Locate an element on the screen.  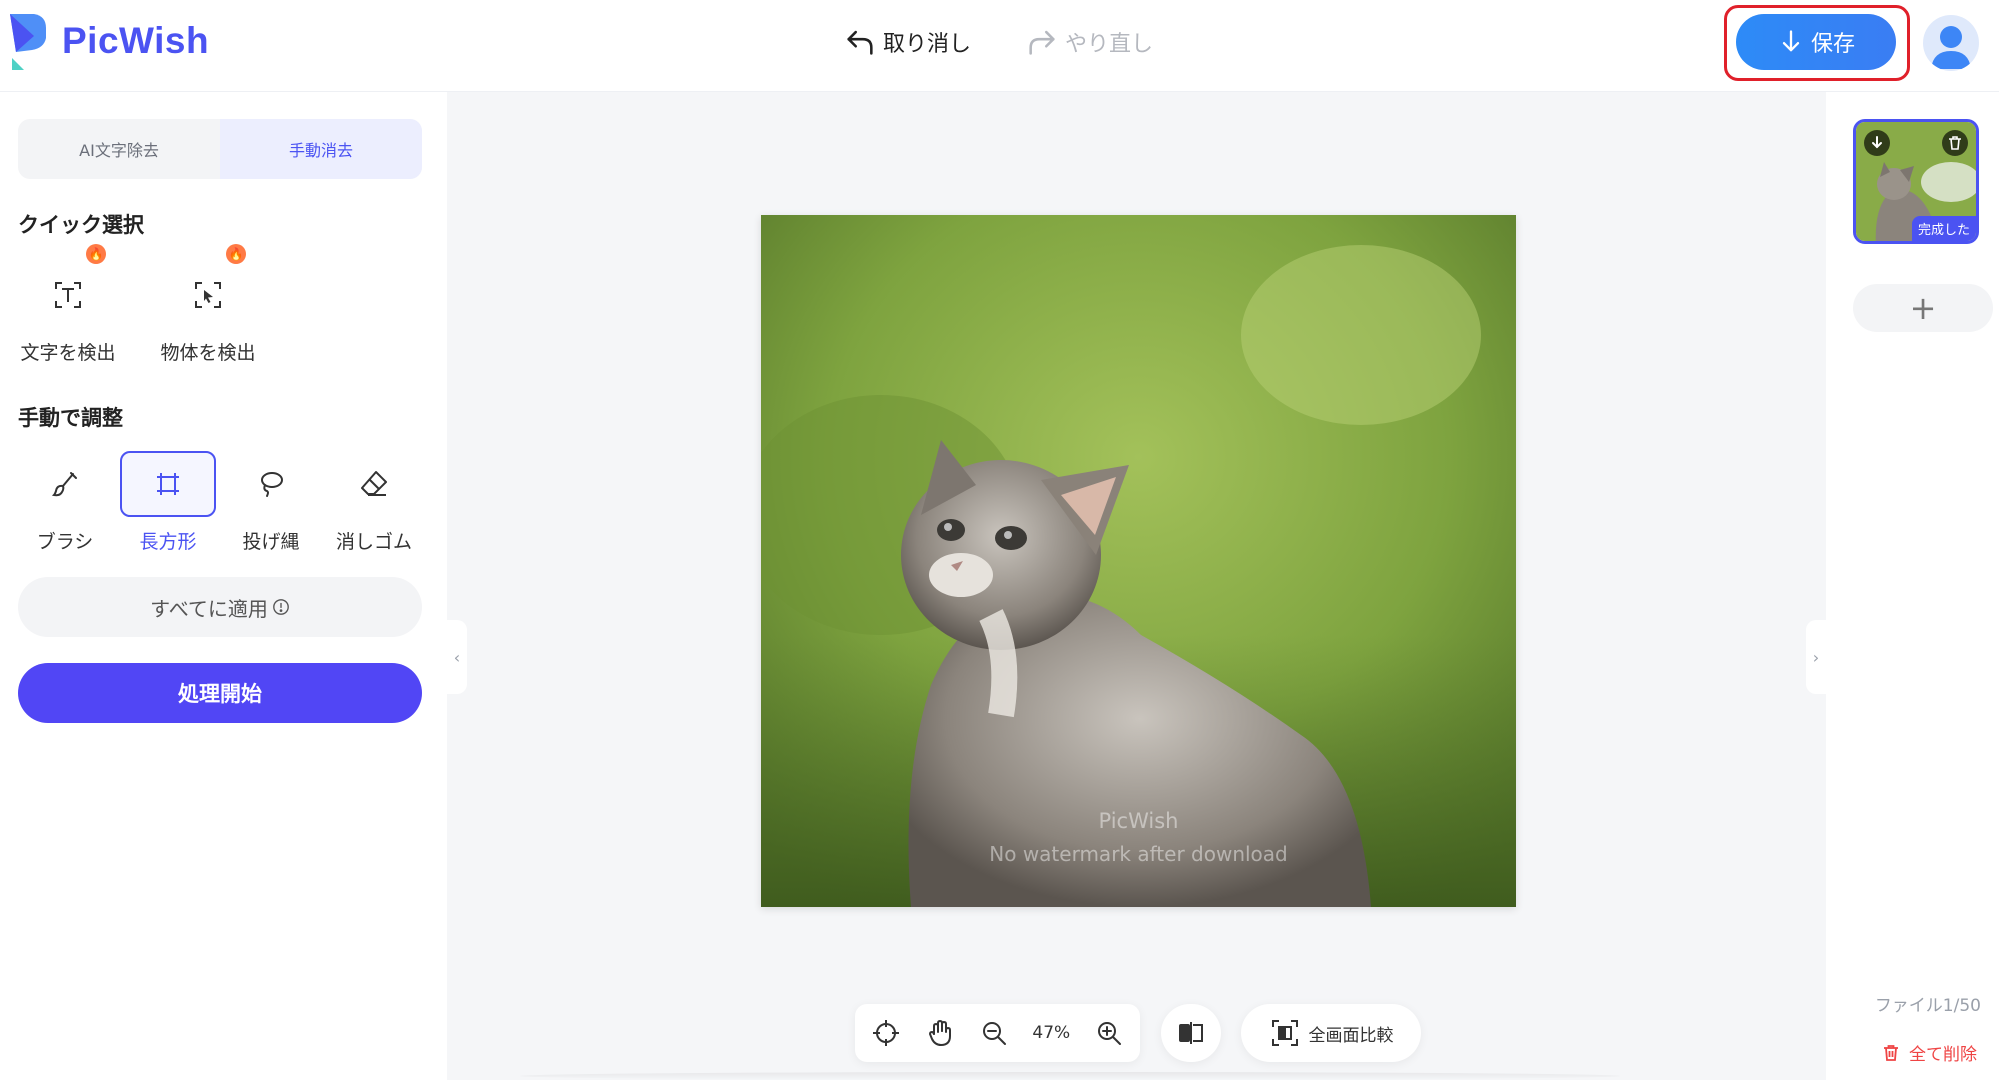
locate-center-icon is located at coordinates (886, 1033).